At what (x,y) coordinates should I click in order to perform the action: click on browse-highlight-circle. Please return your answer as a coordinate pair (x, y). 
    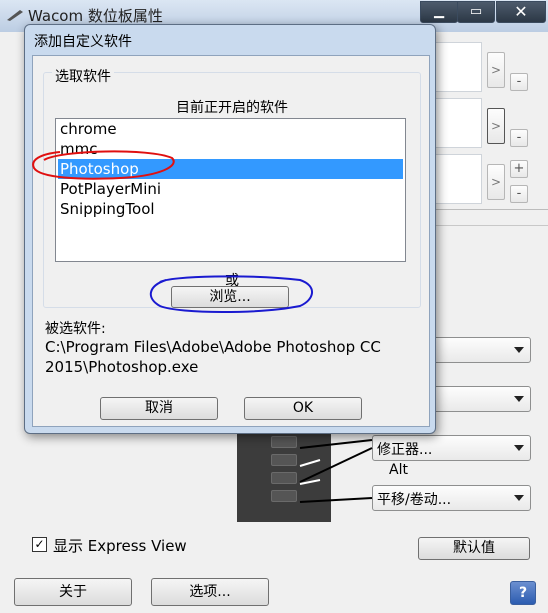
    Looking at the image, I should click on (231, 294).